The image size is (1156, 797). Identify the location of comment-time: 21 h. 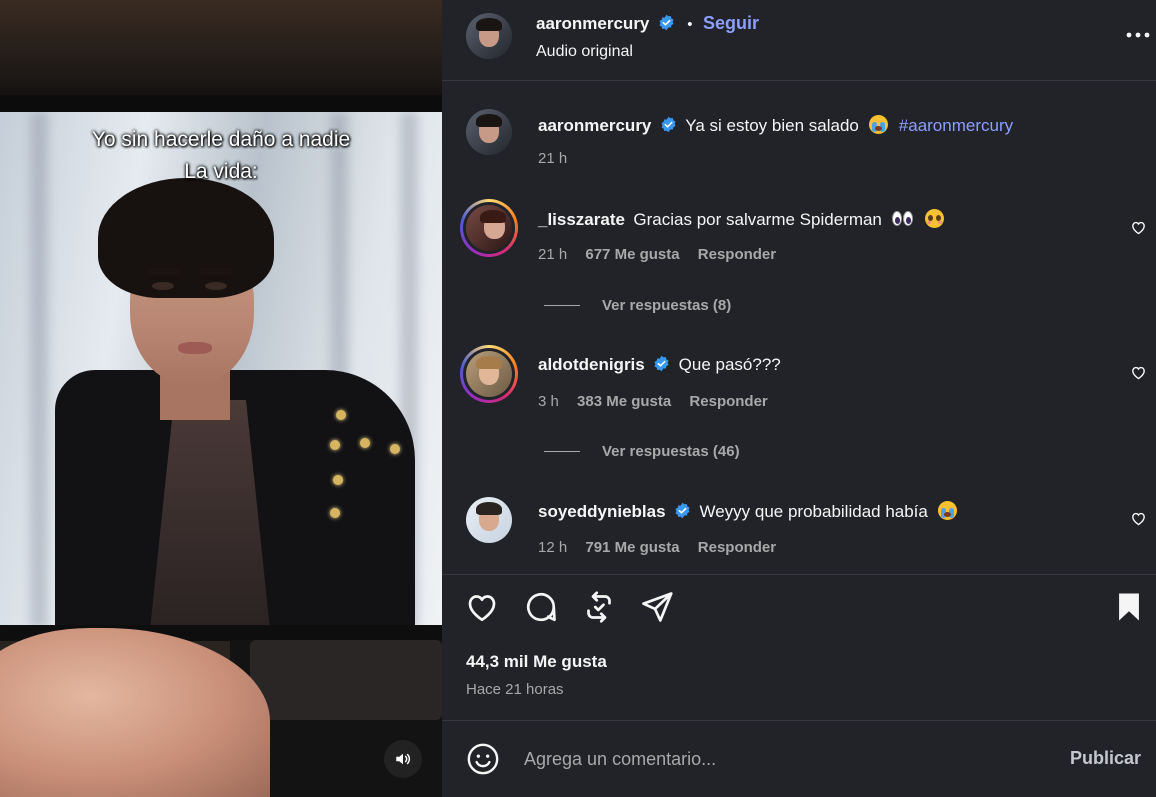
(553, 254).